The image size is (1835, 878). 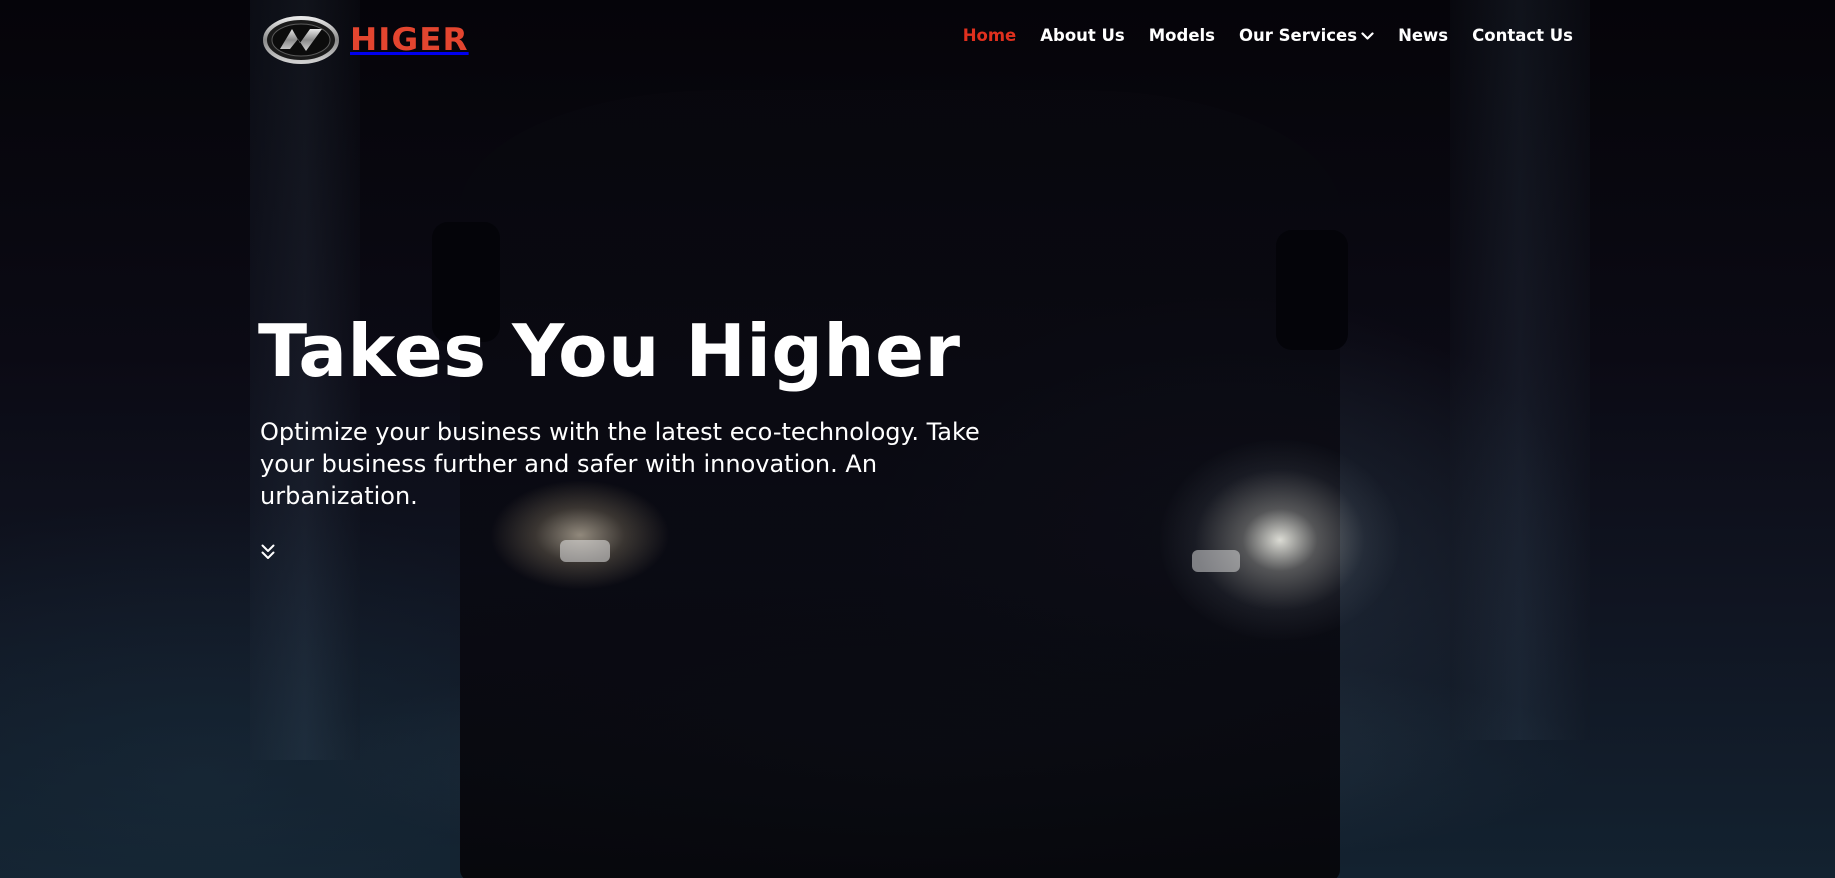 What do you see at coordinates (609, 351) in the screenshot?
I see `hero-title: Takes You Higher` at bounding box center [609, 351].